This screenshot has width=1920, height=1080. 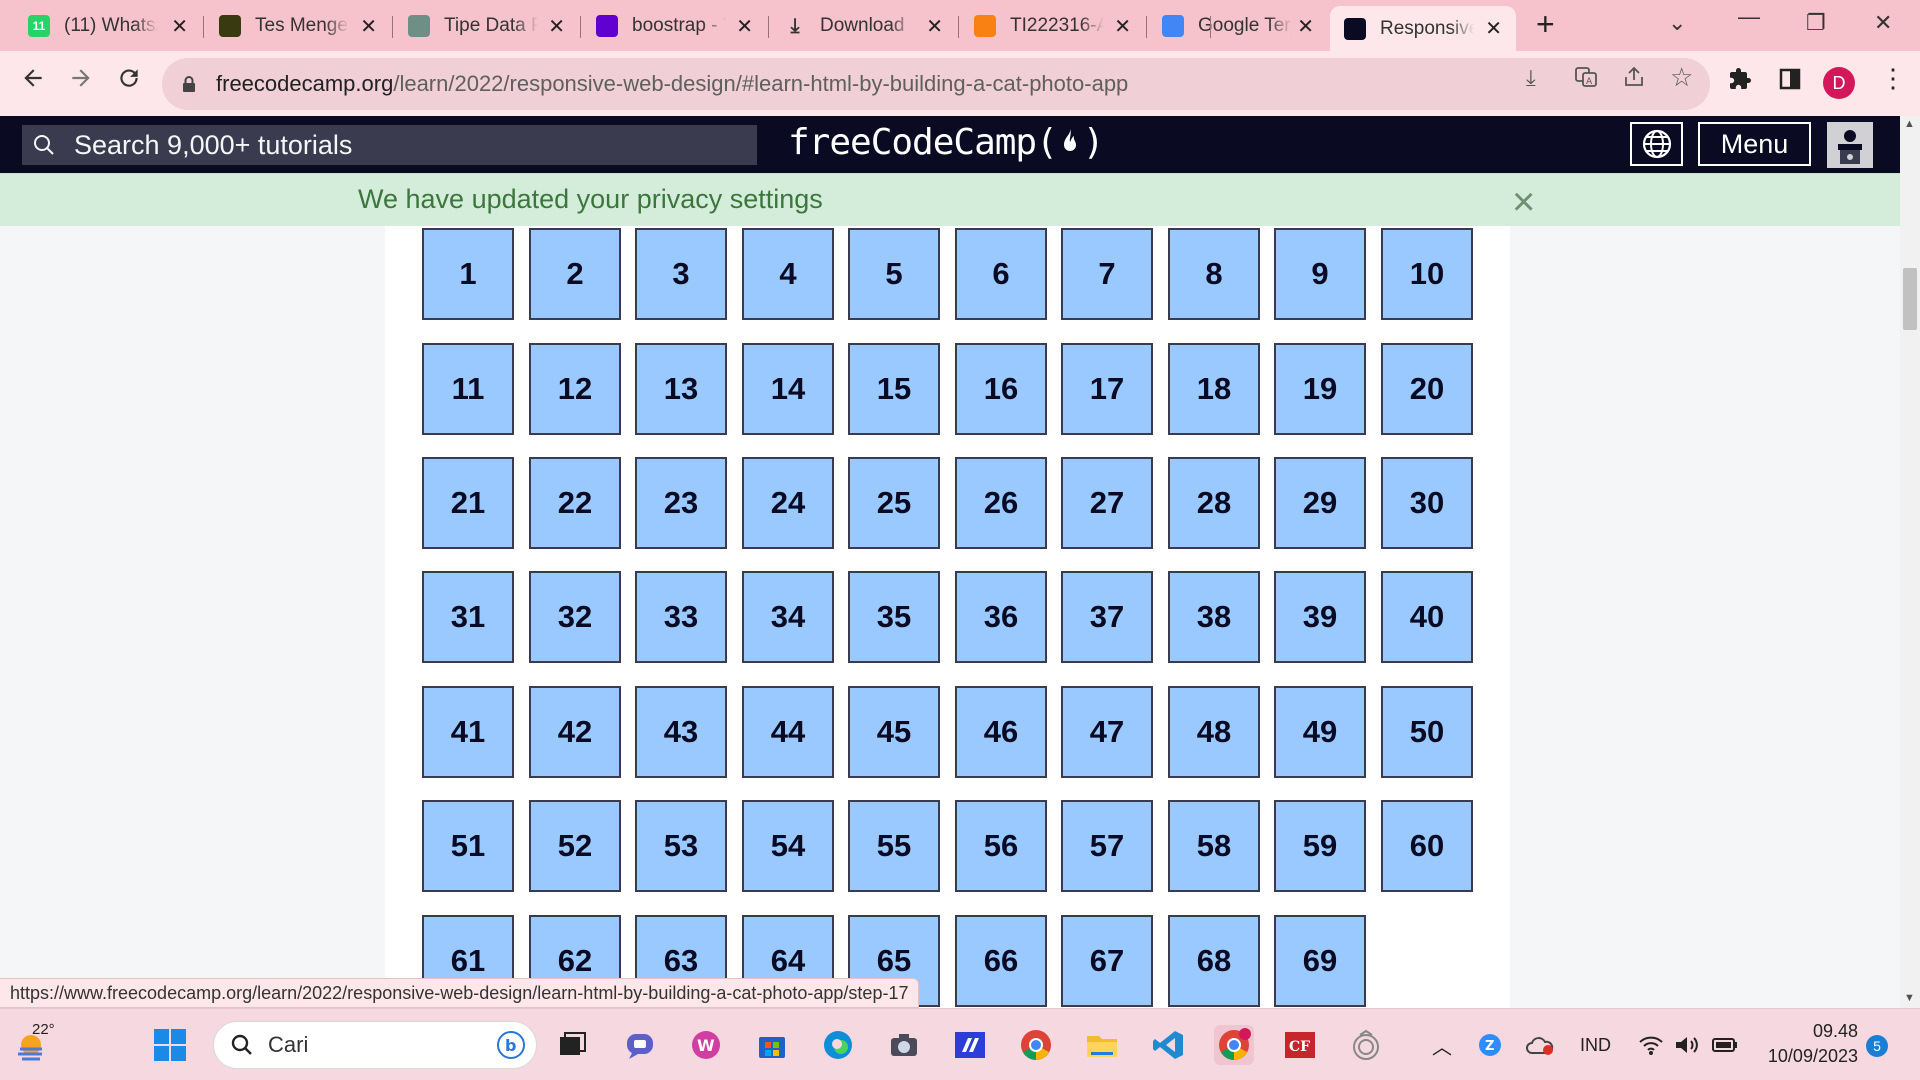 I want to click on step-button: 12, so click(x=575, y=389).